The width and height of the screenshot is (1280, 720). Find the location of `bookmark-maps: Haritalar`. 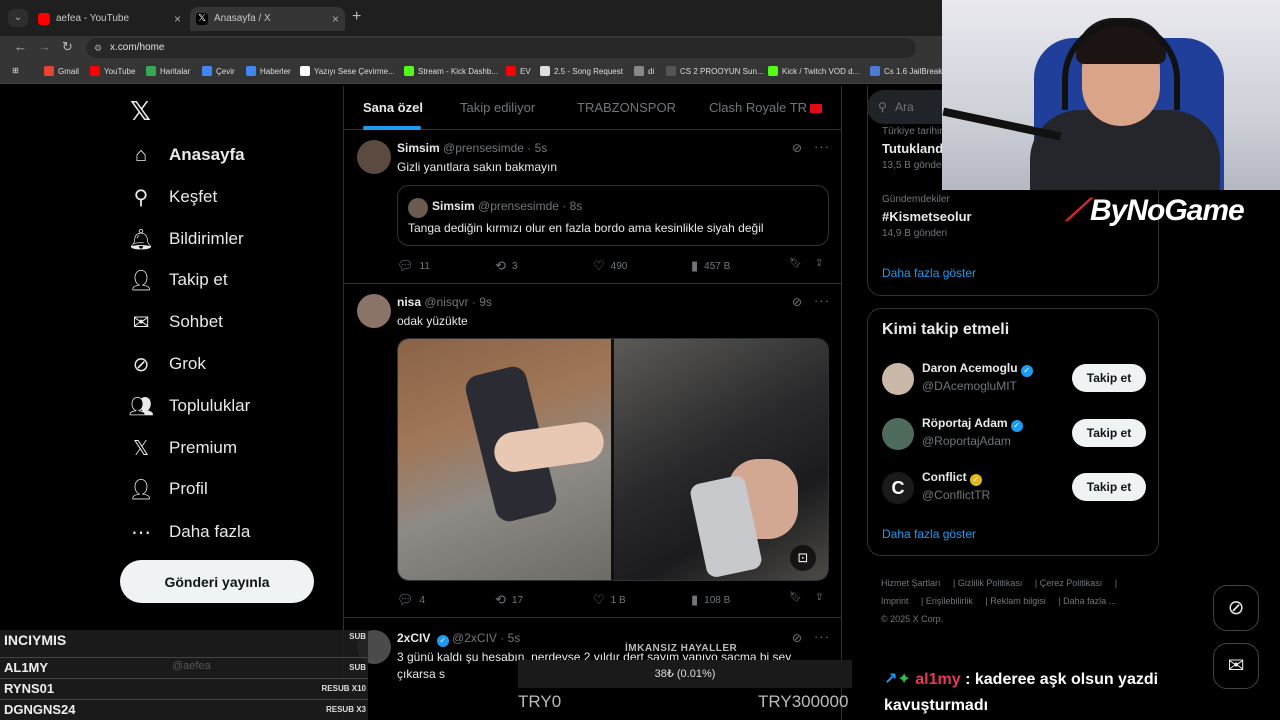

bookmark-maps: Haritalar is located at coordinates (168, 71).